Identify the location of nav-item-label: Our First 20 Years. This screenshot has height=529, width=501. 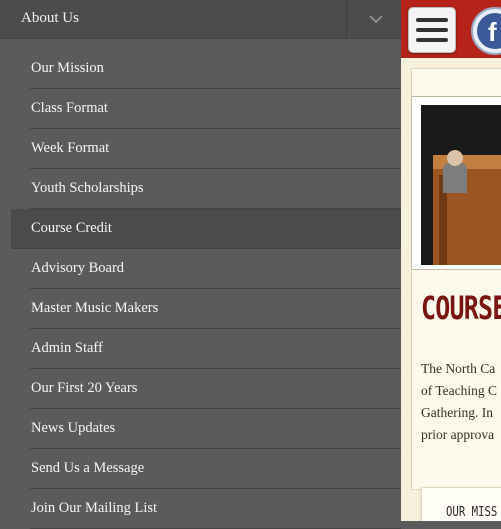
(84, 388).